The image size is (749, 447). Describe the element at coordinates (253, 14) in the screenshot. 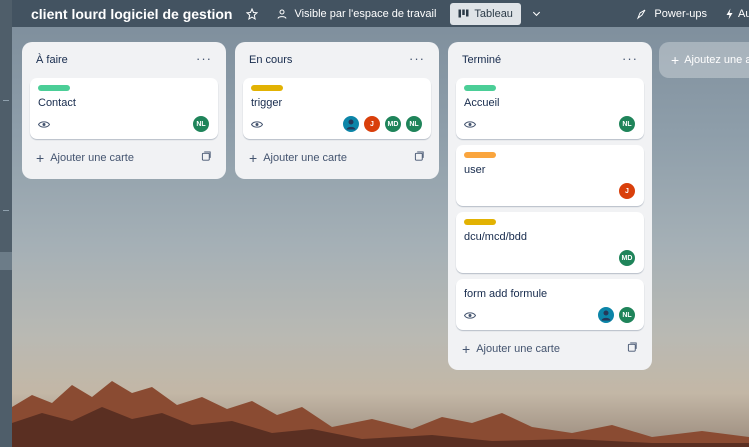

I see `star-icon` at that location.